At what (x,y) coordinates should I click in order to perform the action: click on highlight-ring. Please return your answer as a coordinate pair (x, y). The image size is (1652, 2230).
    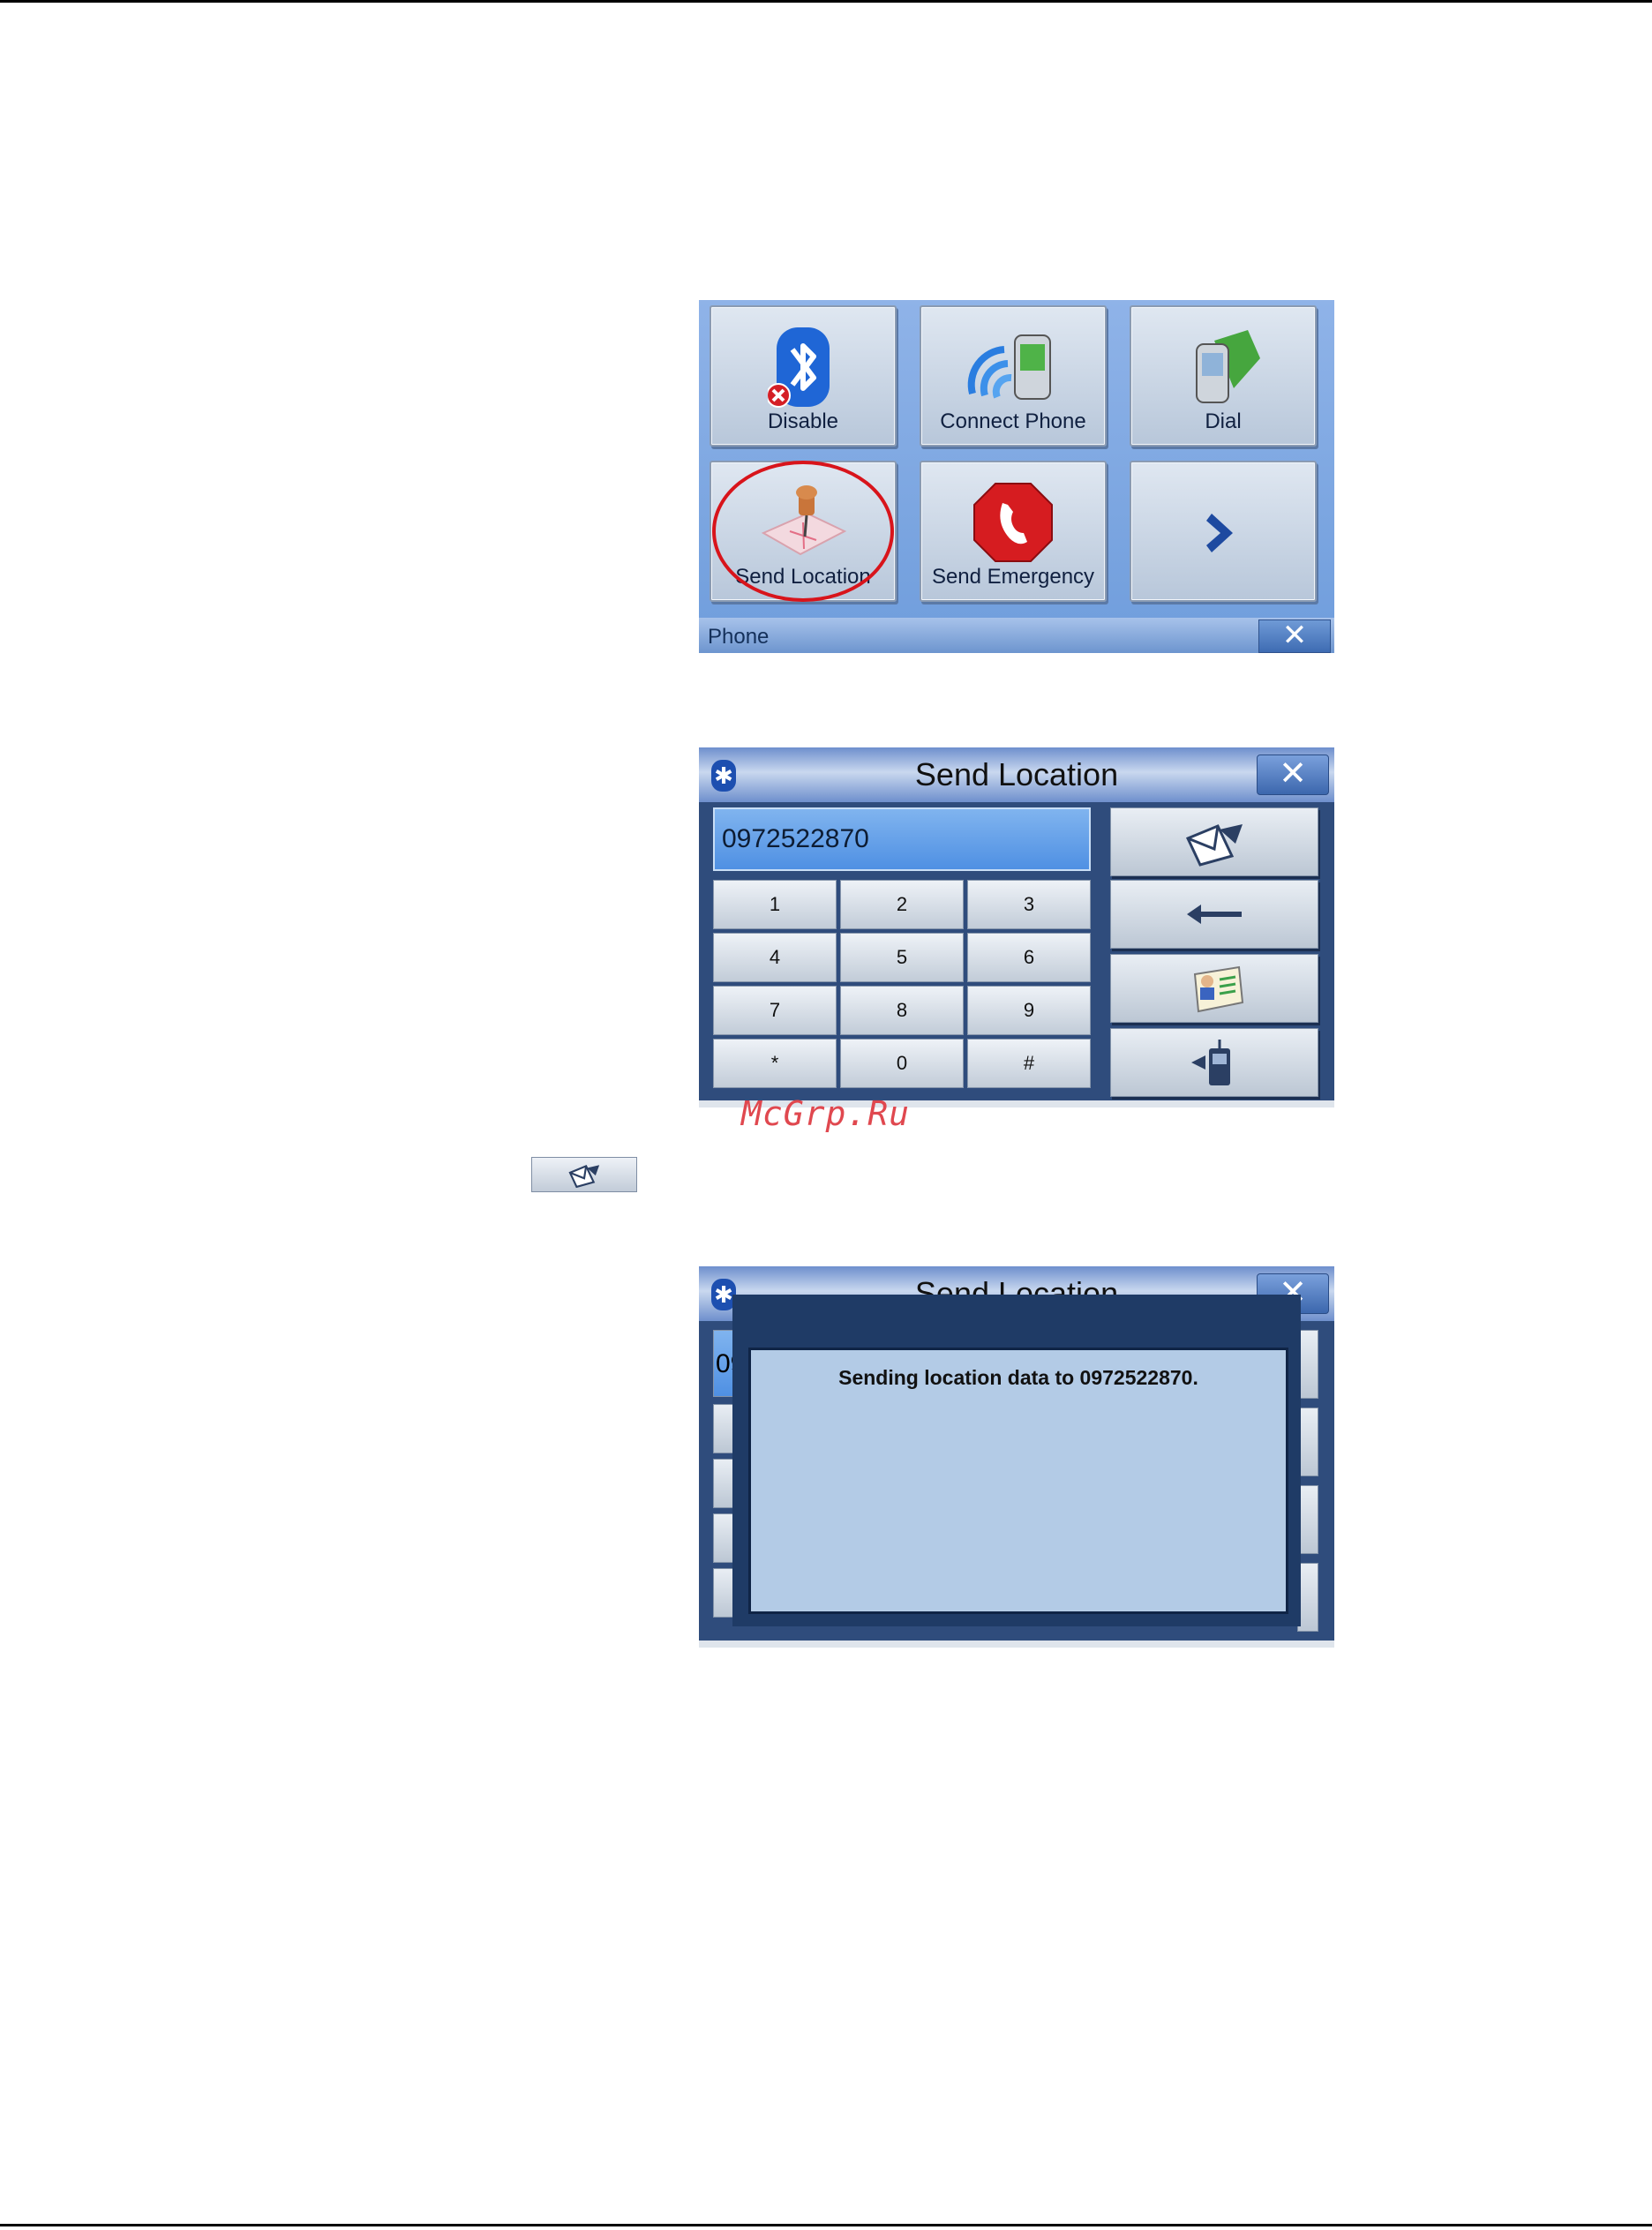
    Looking at the image, I should click on (803, 531).